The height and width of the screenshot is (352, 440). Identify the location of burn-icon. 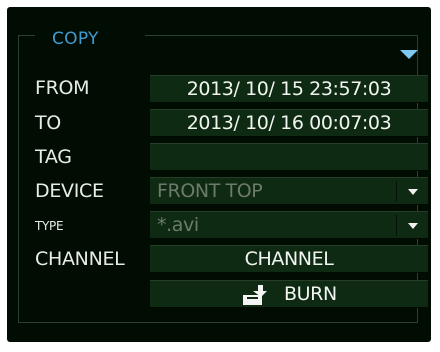
(255, 295).